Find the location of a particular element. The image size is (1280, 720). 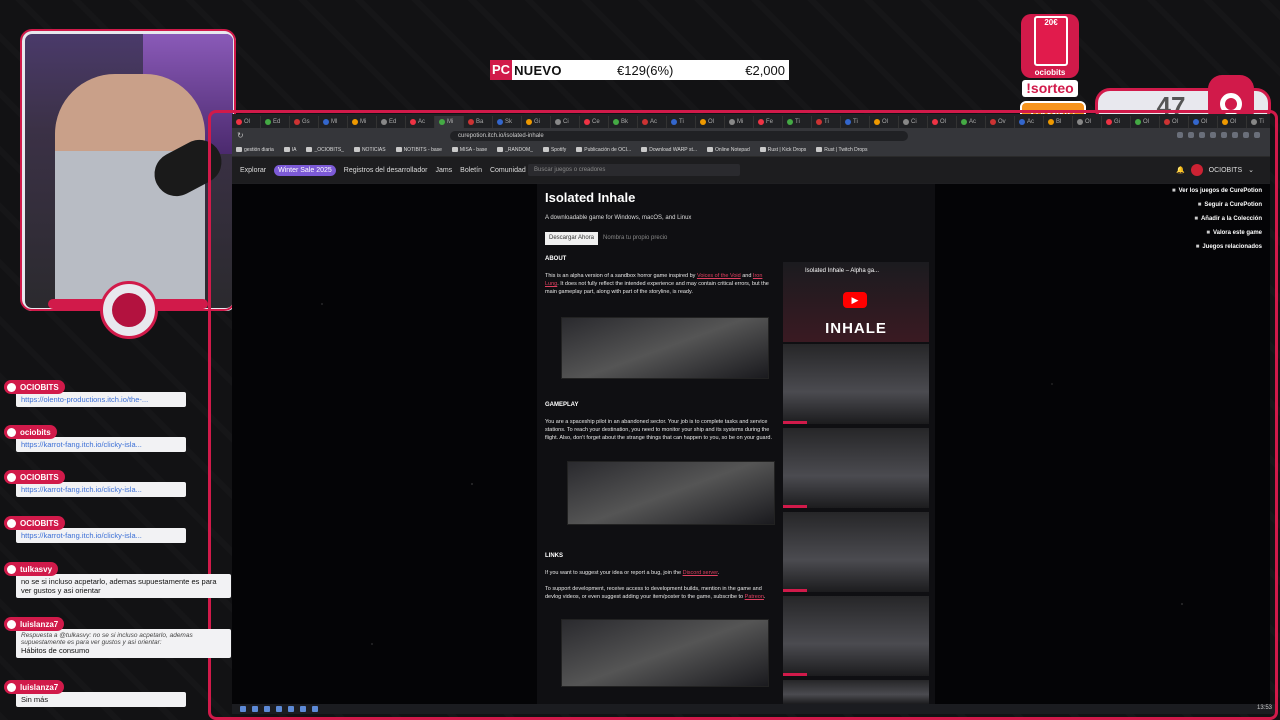

tab-favicon-icon is located at coordinates (500, 122).